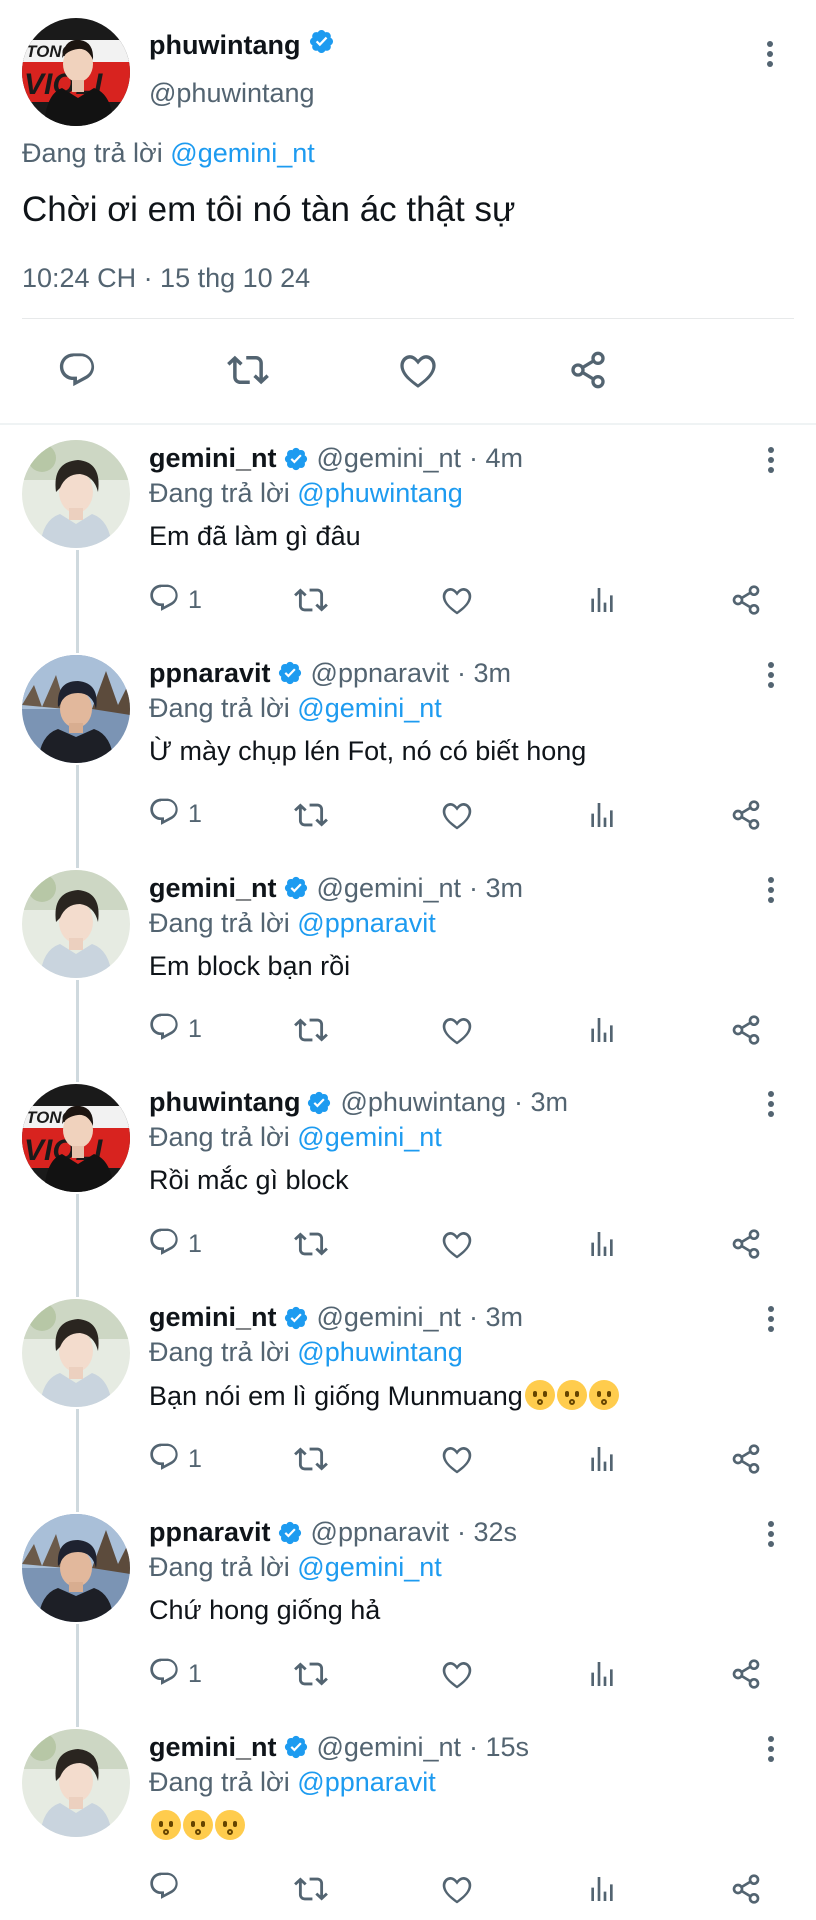  I want to click on reply-time: · 15s, so click(499, 1747).